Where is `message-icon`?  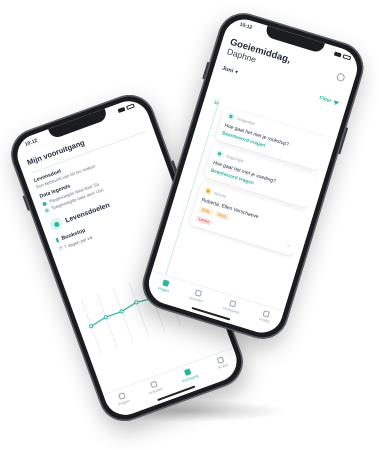 message-icon is located at coordinates (208, 191).